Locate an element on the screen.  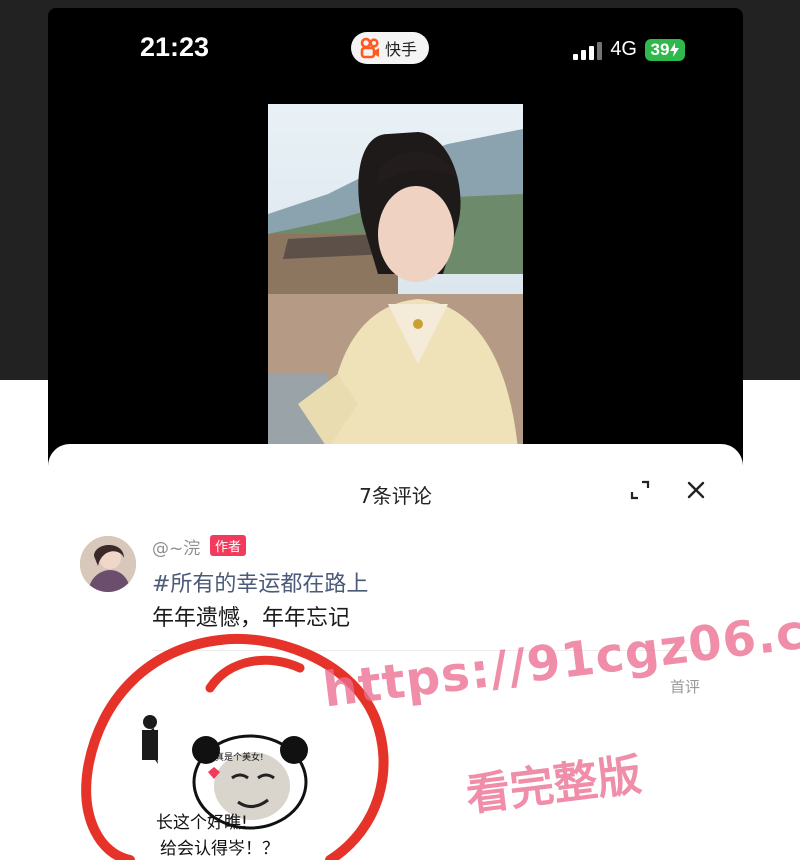
app-indicator: 快手 is located at coordinates (390, 48).